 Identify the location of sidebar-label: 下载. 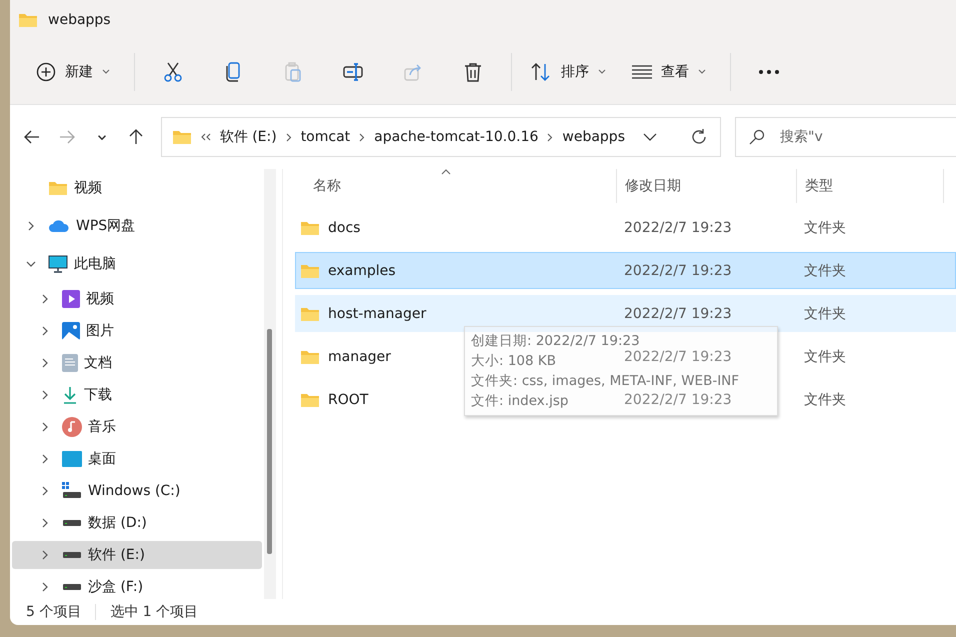
(98, 395).